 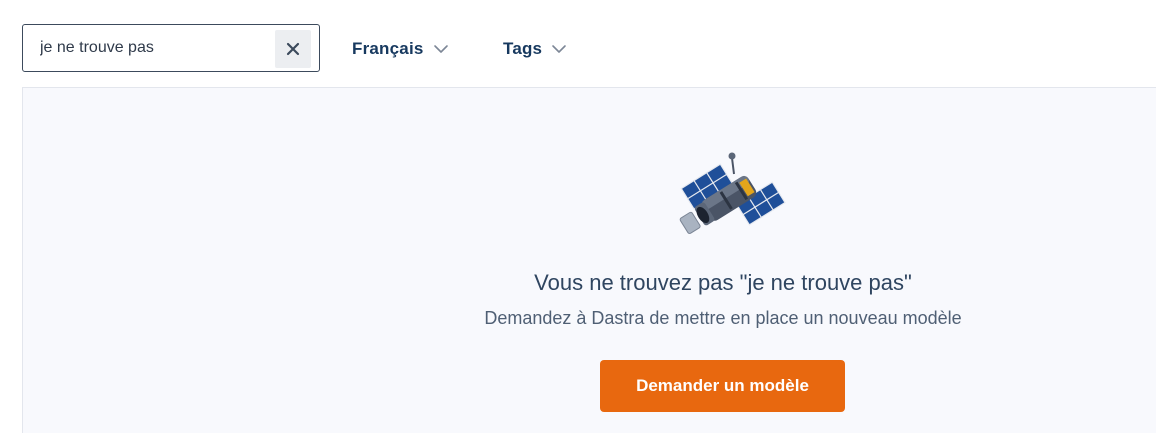 What do you see at coordinates (723, 282) in the screenshot?
I see `empty-state-title: Vous ne trouvez pas "je ne trouve pas"` at bounding box center [723, 282].